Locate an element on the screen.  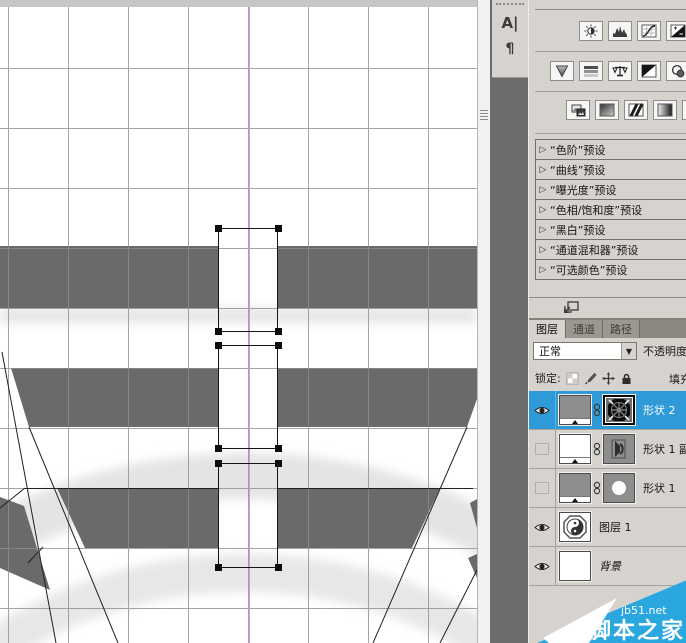
bagua-image is located at coordinates (575, 527).